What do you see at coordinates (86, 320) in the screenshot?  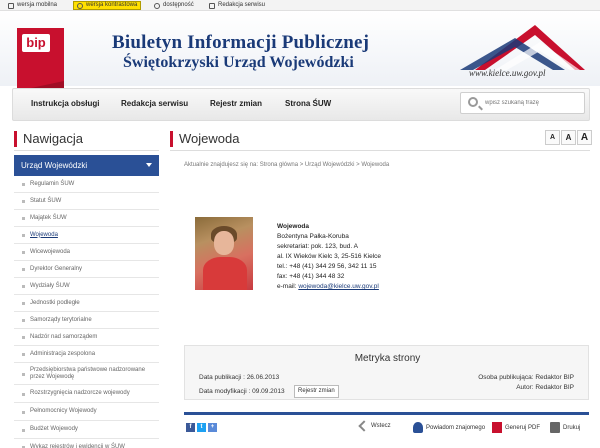 I see `sidebar-item: Samorządy terytorialne` at bounding box center [86, 320].